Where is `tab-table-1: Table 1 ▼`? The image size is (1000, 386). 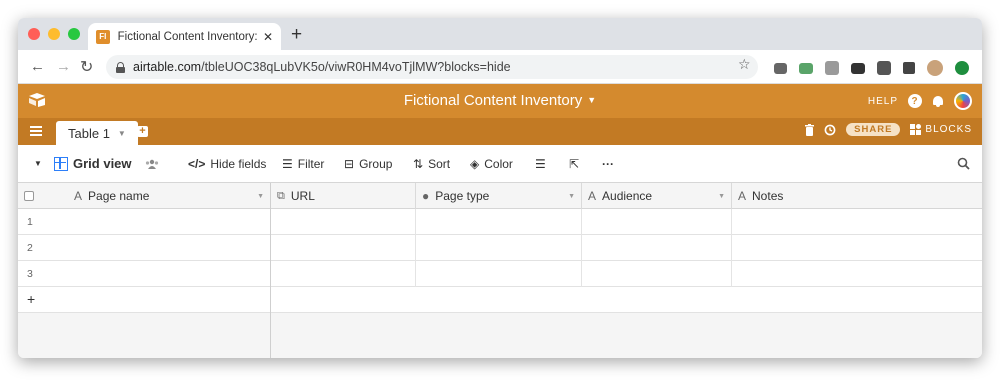 tab-table-1: Table 1 ▼ is located at coordinates (97, 133).